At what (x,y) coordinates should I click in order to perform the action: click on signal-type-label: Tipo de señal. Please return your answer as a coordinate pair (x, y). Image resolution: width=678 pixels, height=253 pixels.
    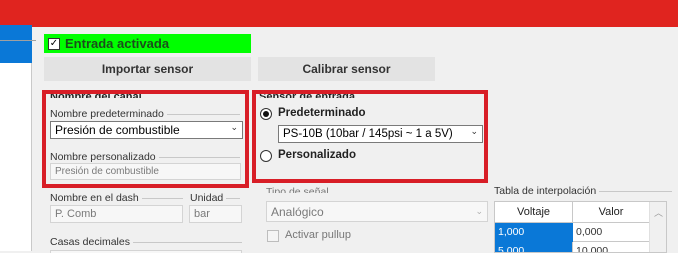
    Looking at the image, I should click on (297, 190).